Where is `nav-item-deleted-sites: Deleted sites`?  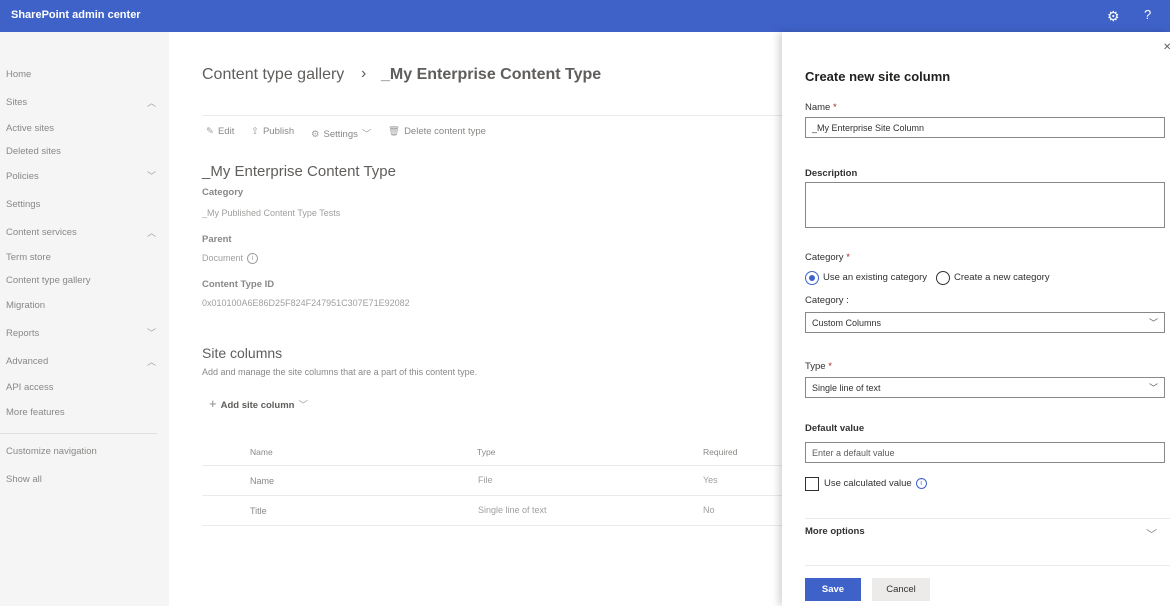 nav-item-deleted-sites: Deleted sites is located at coordinates (33, 151).